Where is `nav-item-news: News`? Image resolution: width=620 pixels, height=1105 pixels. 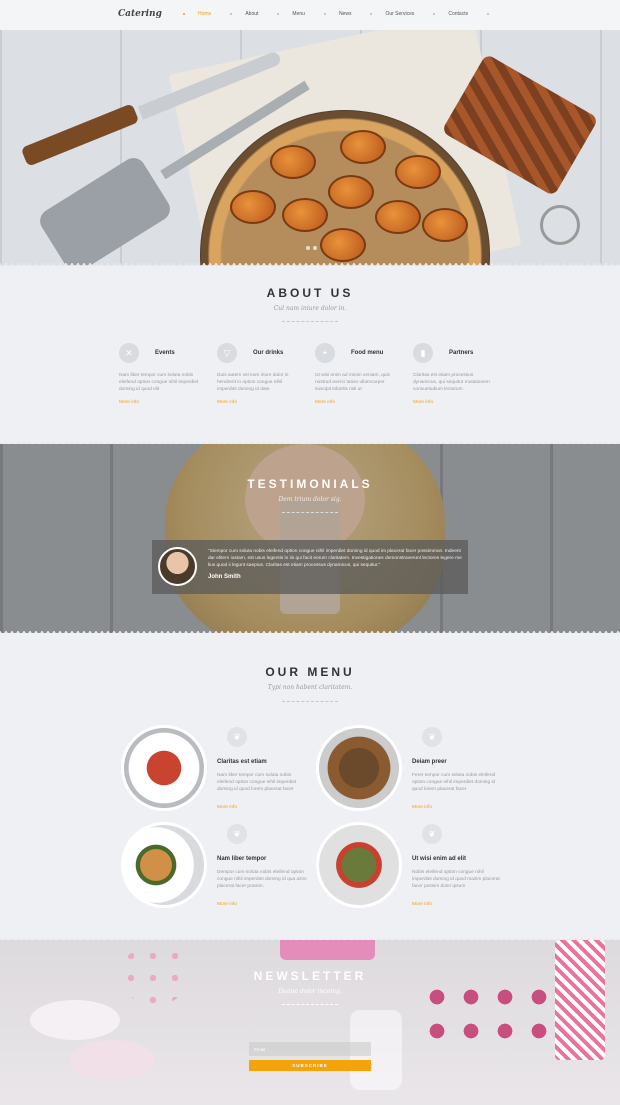 nav-item-news: News is located at coordinates (347, 14).